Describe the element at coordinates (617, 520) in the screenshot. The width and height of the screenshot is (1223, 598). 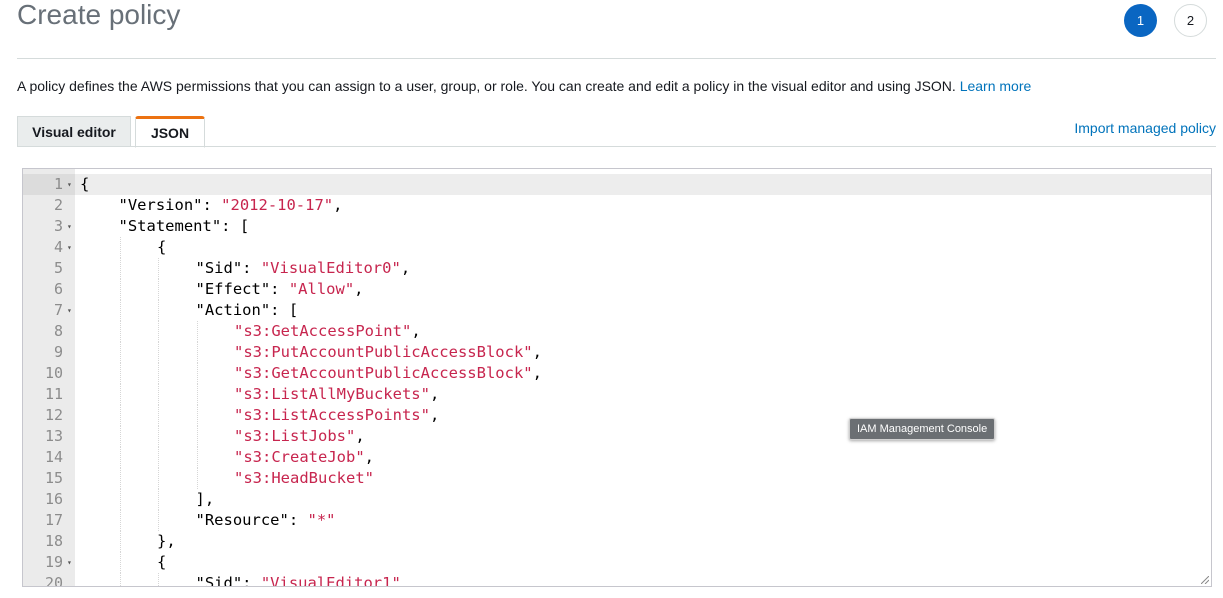
I see `code-line: 17 "Resource": "*"` at that location.